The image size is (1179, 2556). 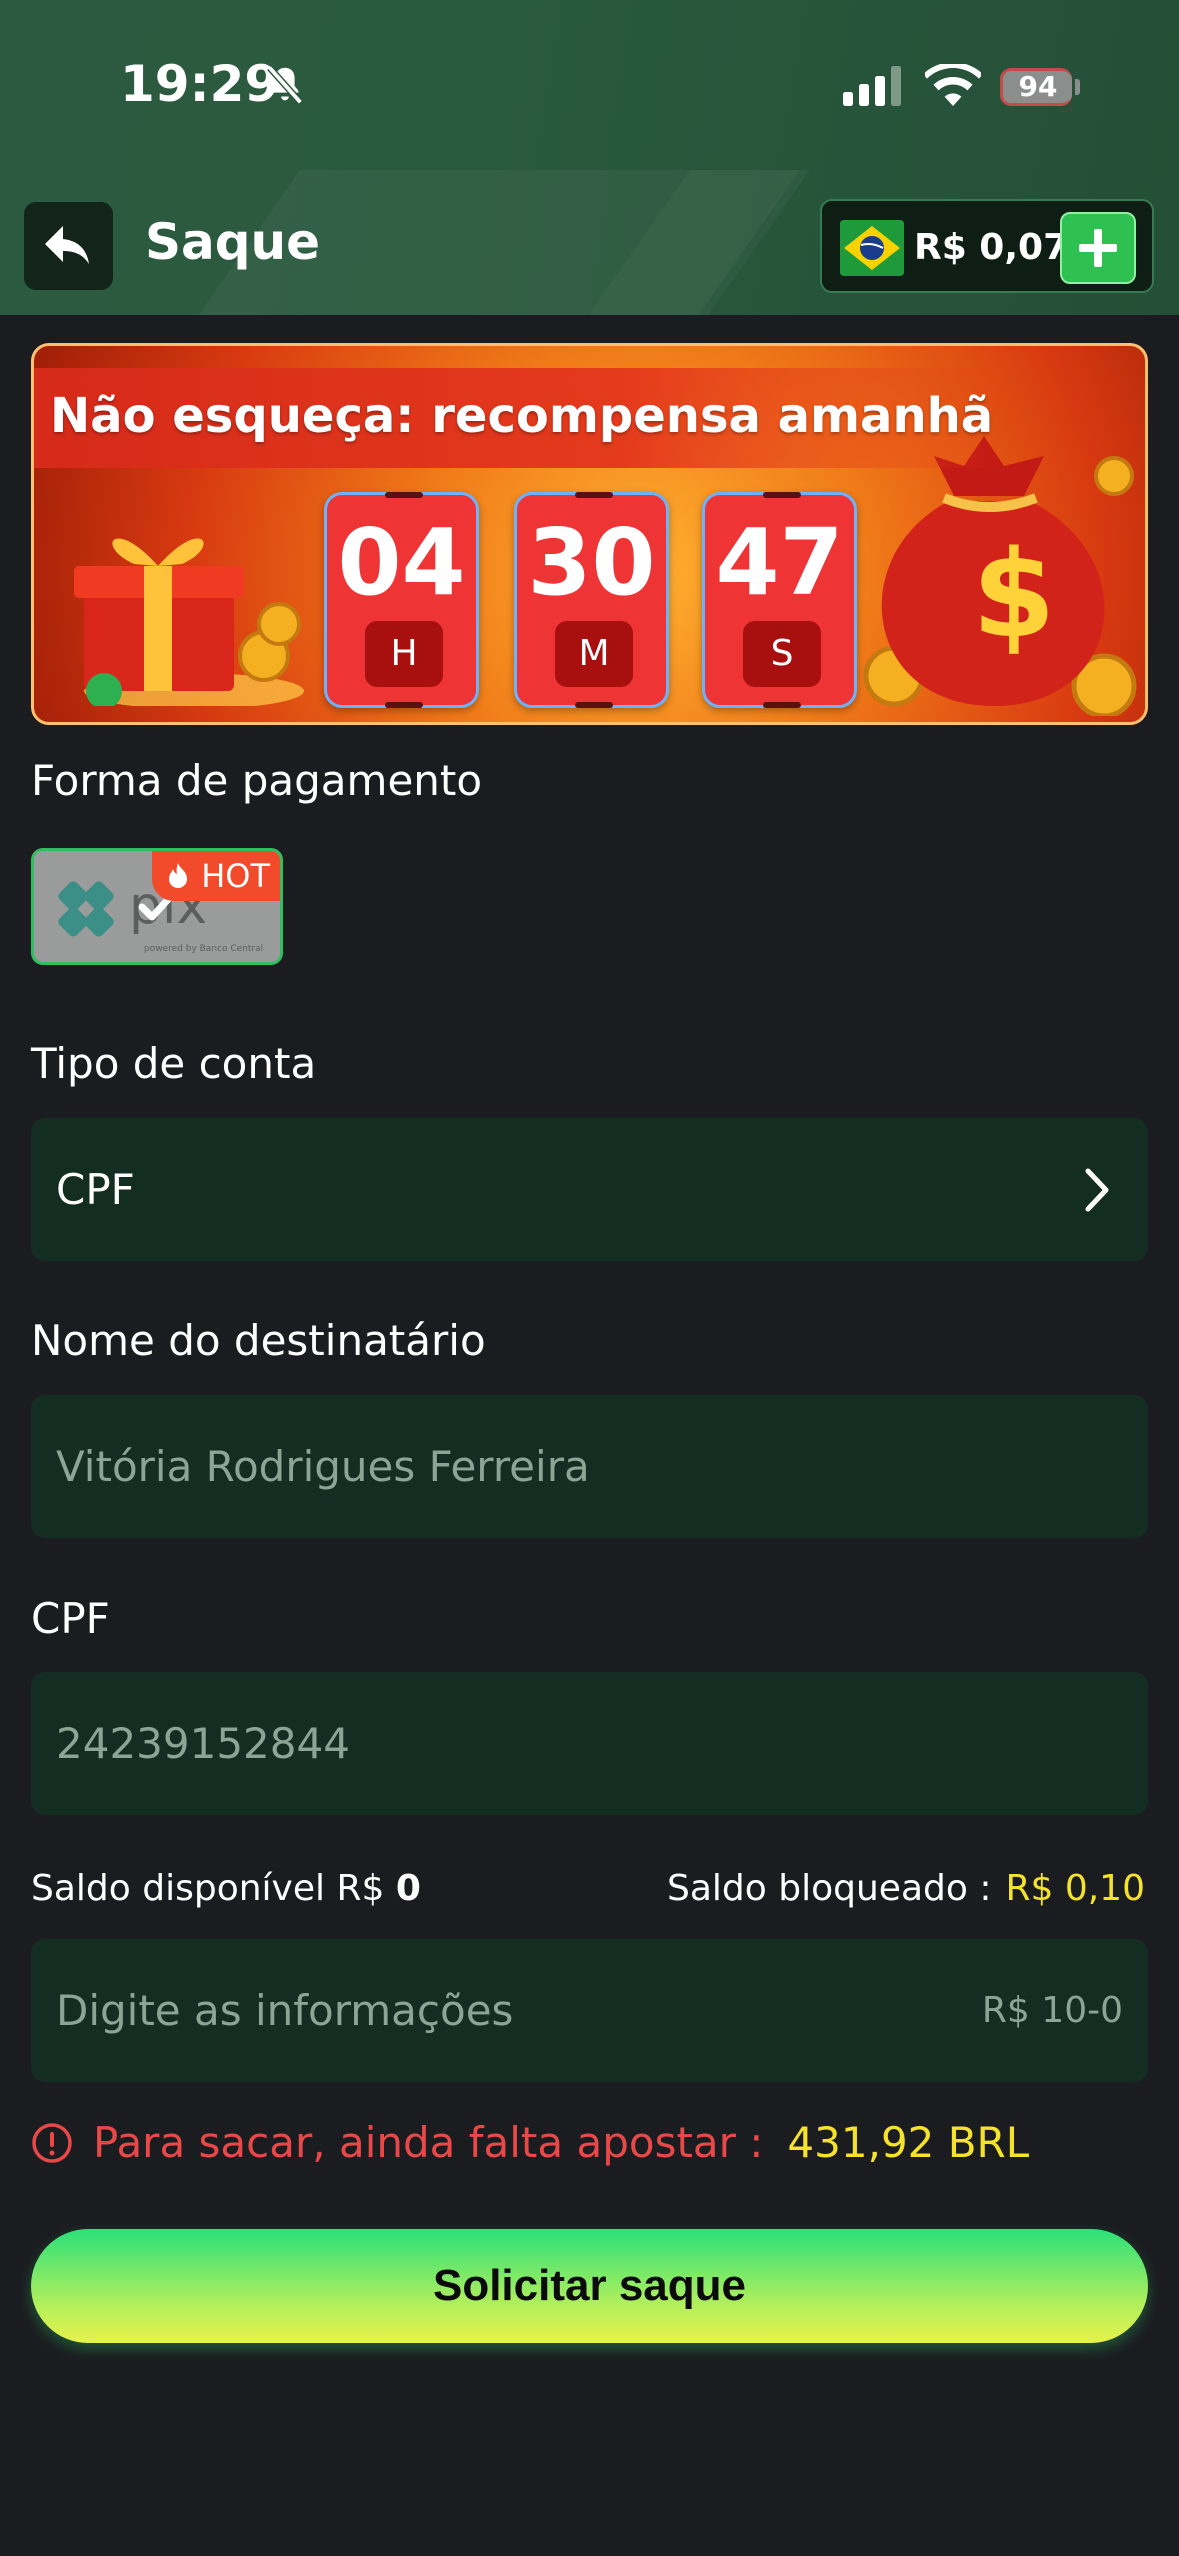 I want to click on timer-seconds-unit: S, so click(x=782, y=654).